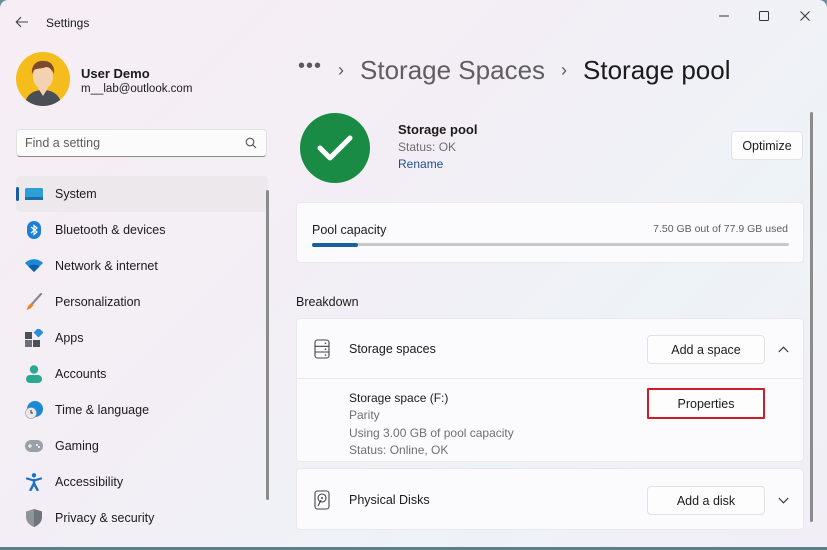 The height and width of the screenshot is (550, 827). What do you see at coordinates (550, 349) in the screenshot?
I see `storage-spaces-header: Storage spaces Add a space` at bounding box center [550, 349].